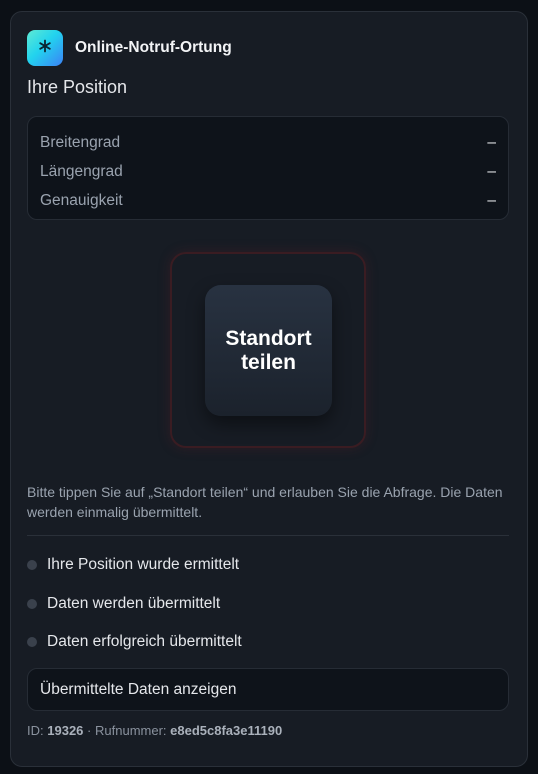 Image resolution: width=538 pixels, height=774 pixels. I want to click on longitude-row: Längengrad –, so click(268, 171).